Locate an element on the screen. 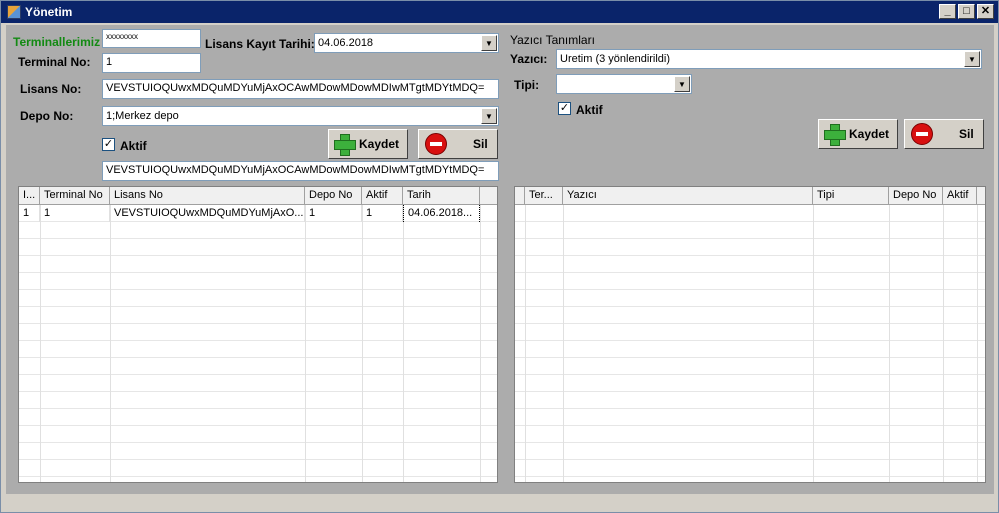 The width and height of the screenshot is (999, 513). window-title: Yönetim is located at coordinates (49, 12).